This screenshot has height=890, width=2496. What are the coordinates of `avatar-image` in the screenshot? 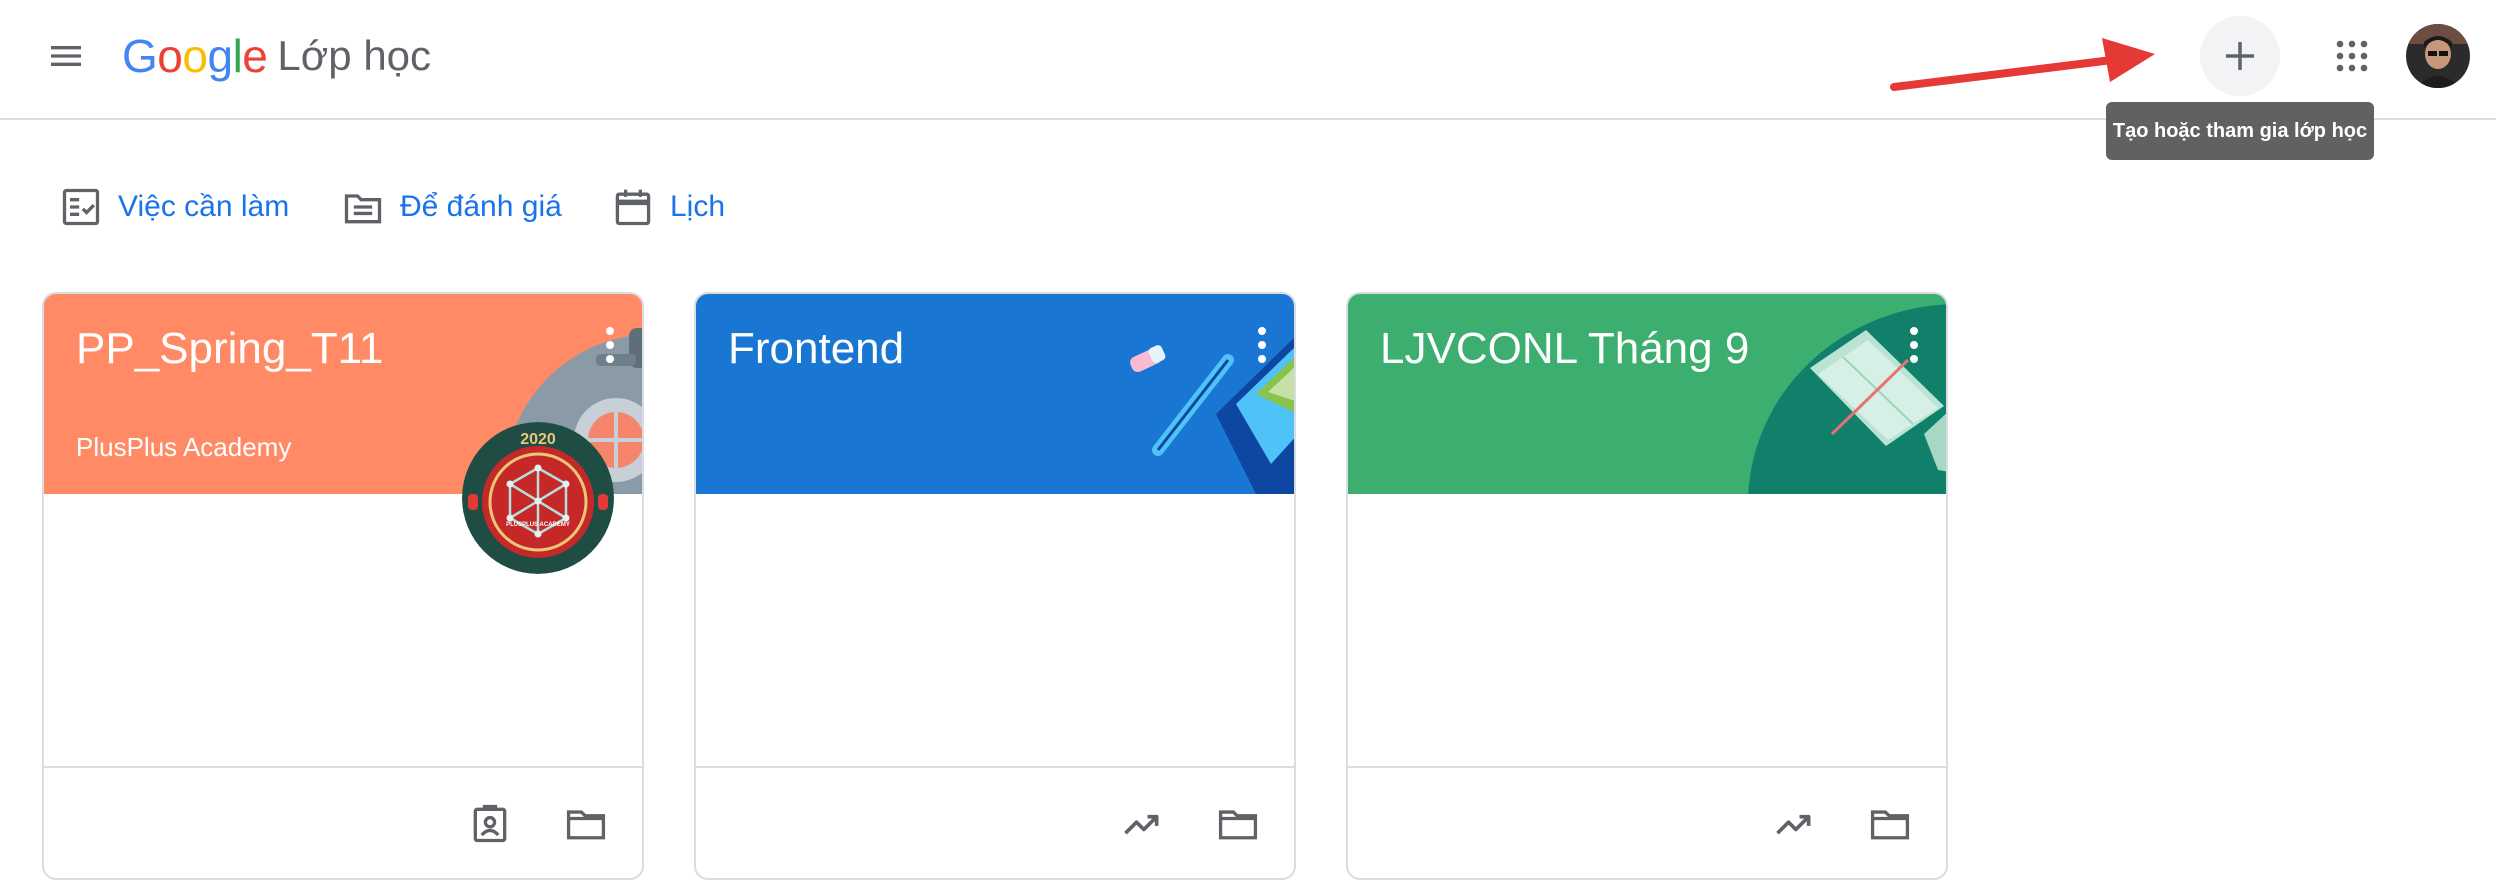 It's located at (2438, 56).